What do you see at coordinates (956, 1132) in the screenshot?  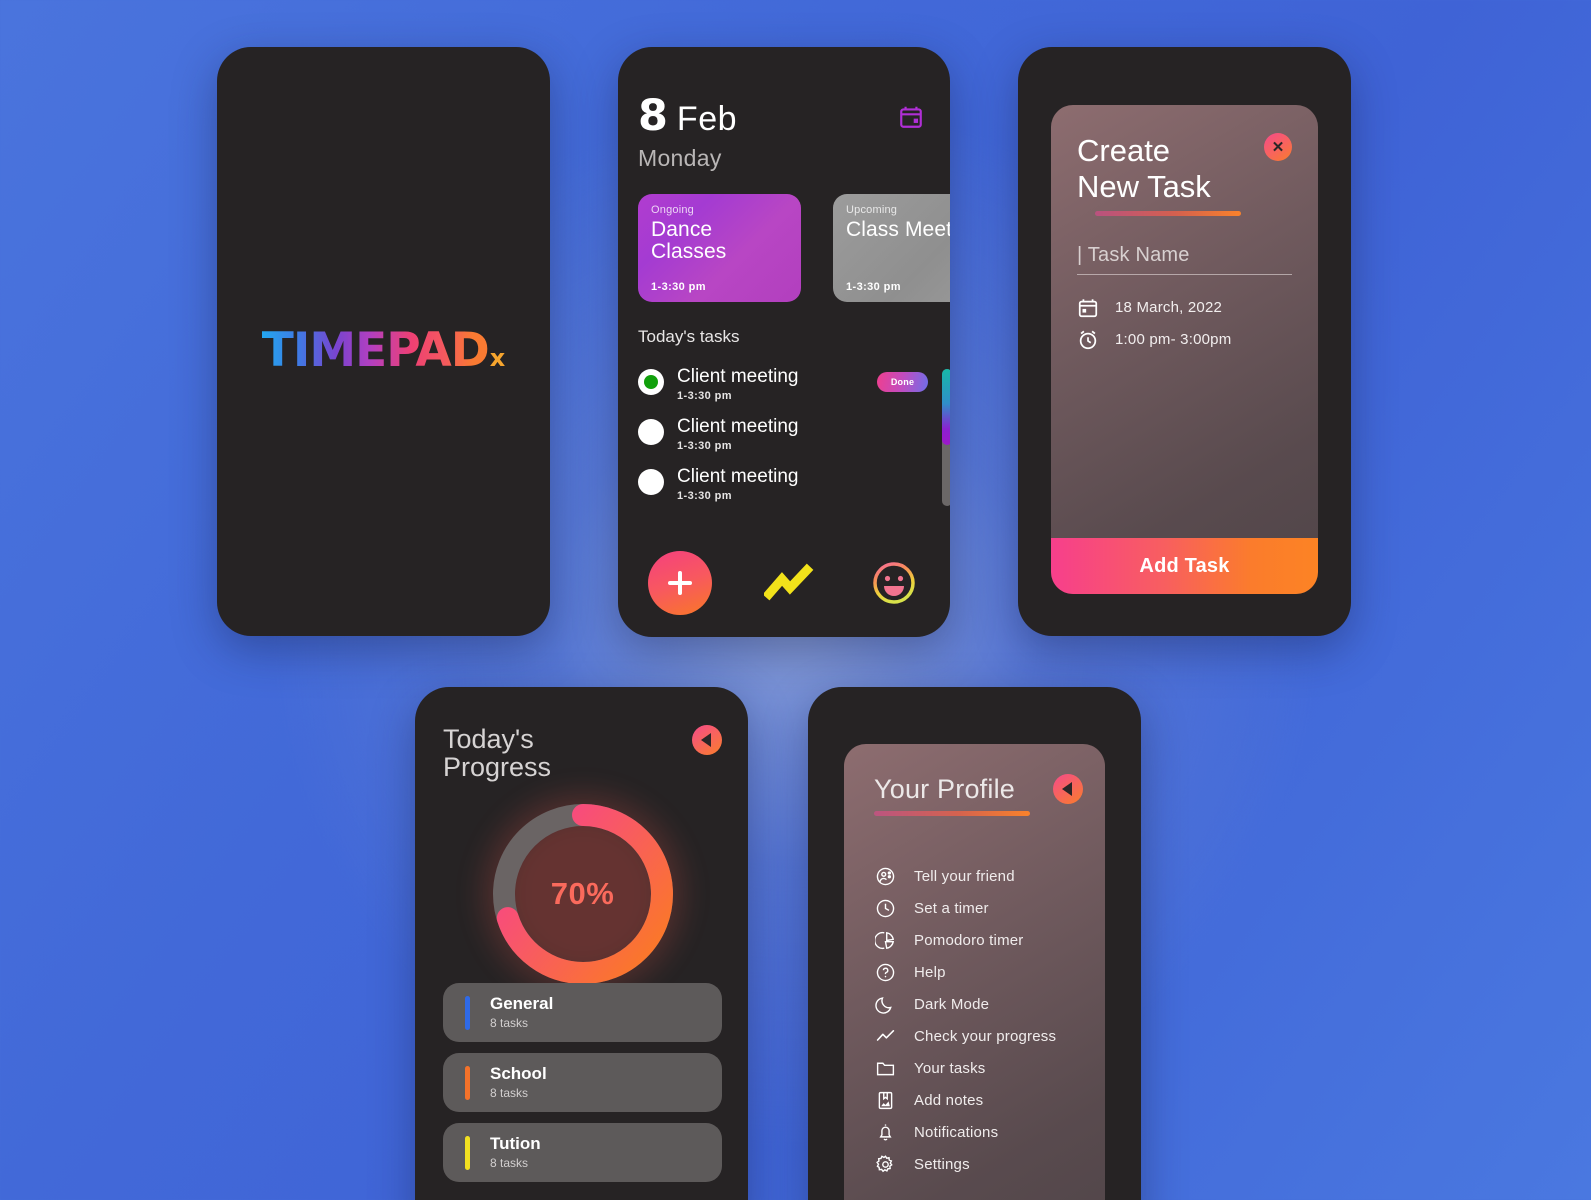 I see `menu-item-label: Notifications` at bounding box center [956, 1132].